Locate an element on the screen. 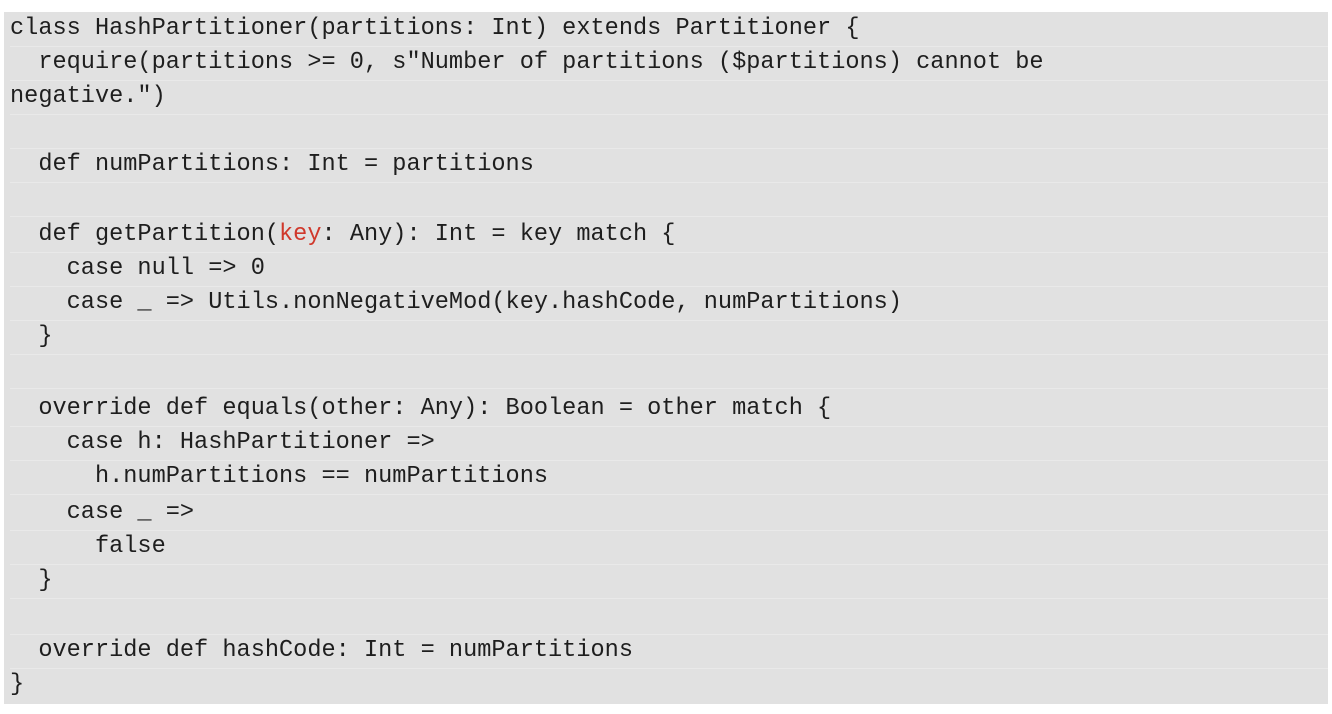 The width and height of the screenshot is (1332, 714). code-line: case h: HashPartitioner => is located at coordinates (669, 443).